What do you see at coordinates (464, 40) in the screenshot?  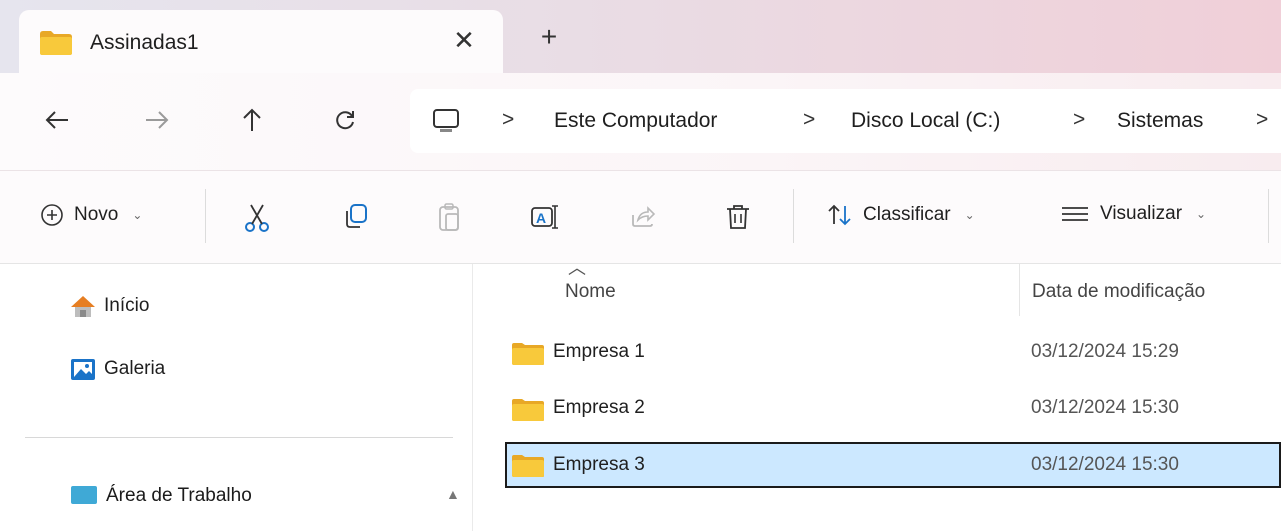 I see `close-tab-button: ✕` at bounding box center [464, 40].